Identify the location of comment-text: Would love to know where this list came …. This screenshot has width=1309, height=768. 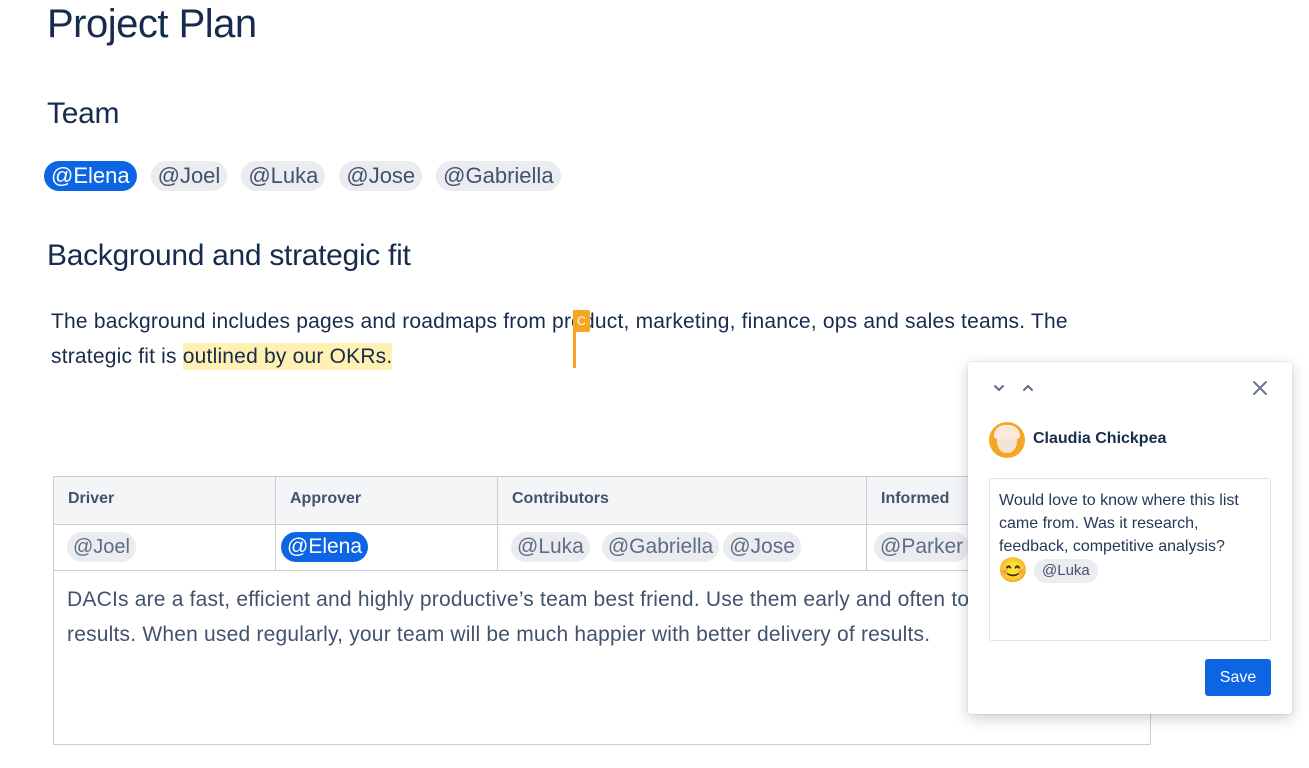
(1119, 523).